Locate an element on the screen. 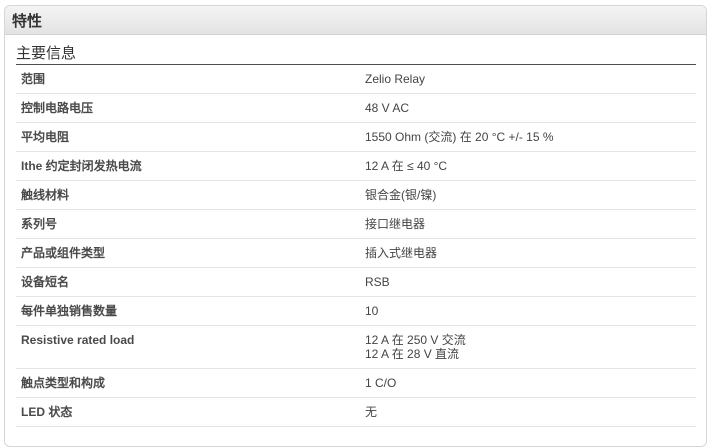 This screenshot has height=447, width=711. spec-label: 每件单独销售数量 is located at coordinates (186, 311).